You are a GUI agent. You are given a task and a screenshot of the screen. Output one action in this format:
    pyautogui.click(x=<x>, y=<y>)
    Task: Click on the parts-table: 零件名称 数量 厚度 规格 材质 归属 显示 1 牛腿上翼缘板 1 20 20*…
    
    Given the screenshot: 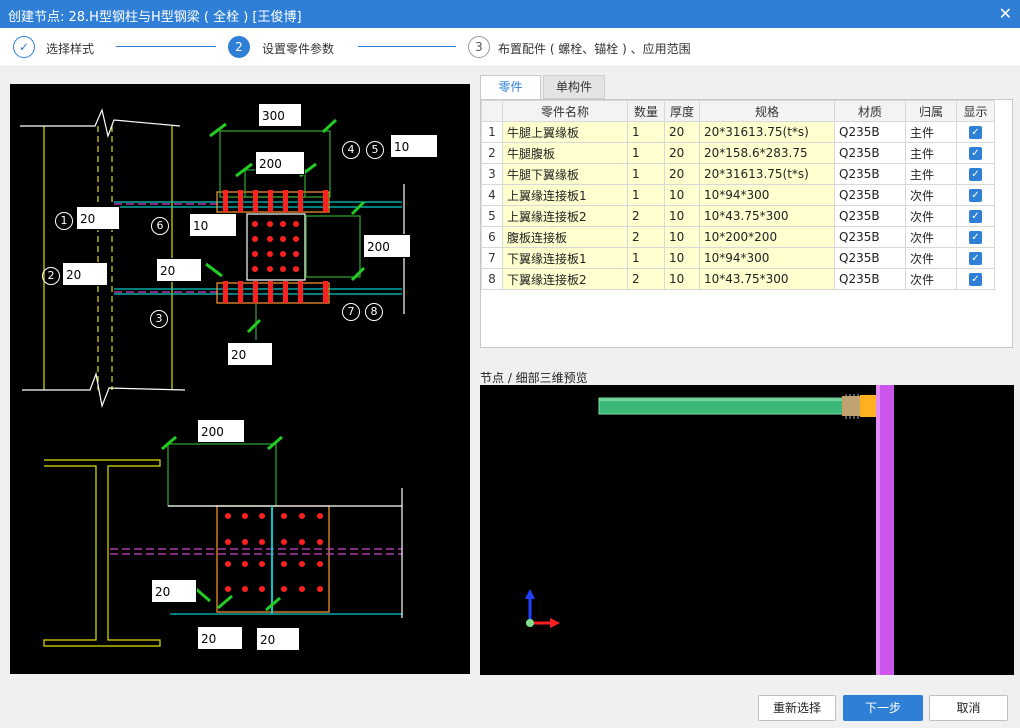 What is the action you would take?
    pyautogui.click(x=738, y=195)
    